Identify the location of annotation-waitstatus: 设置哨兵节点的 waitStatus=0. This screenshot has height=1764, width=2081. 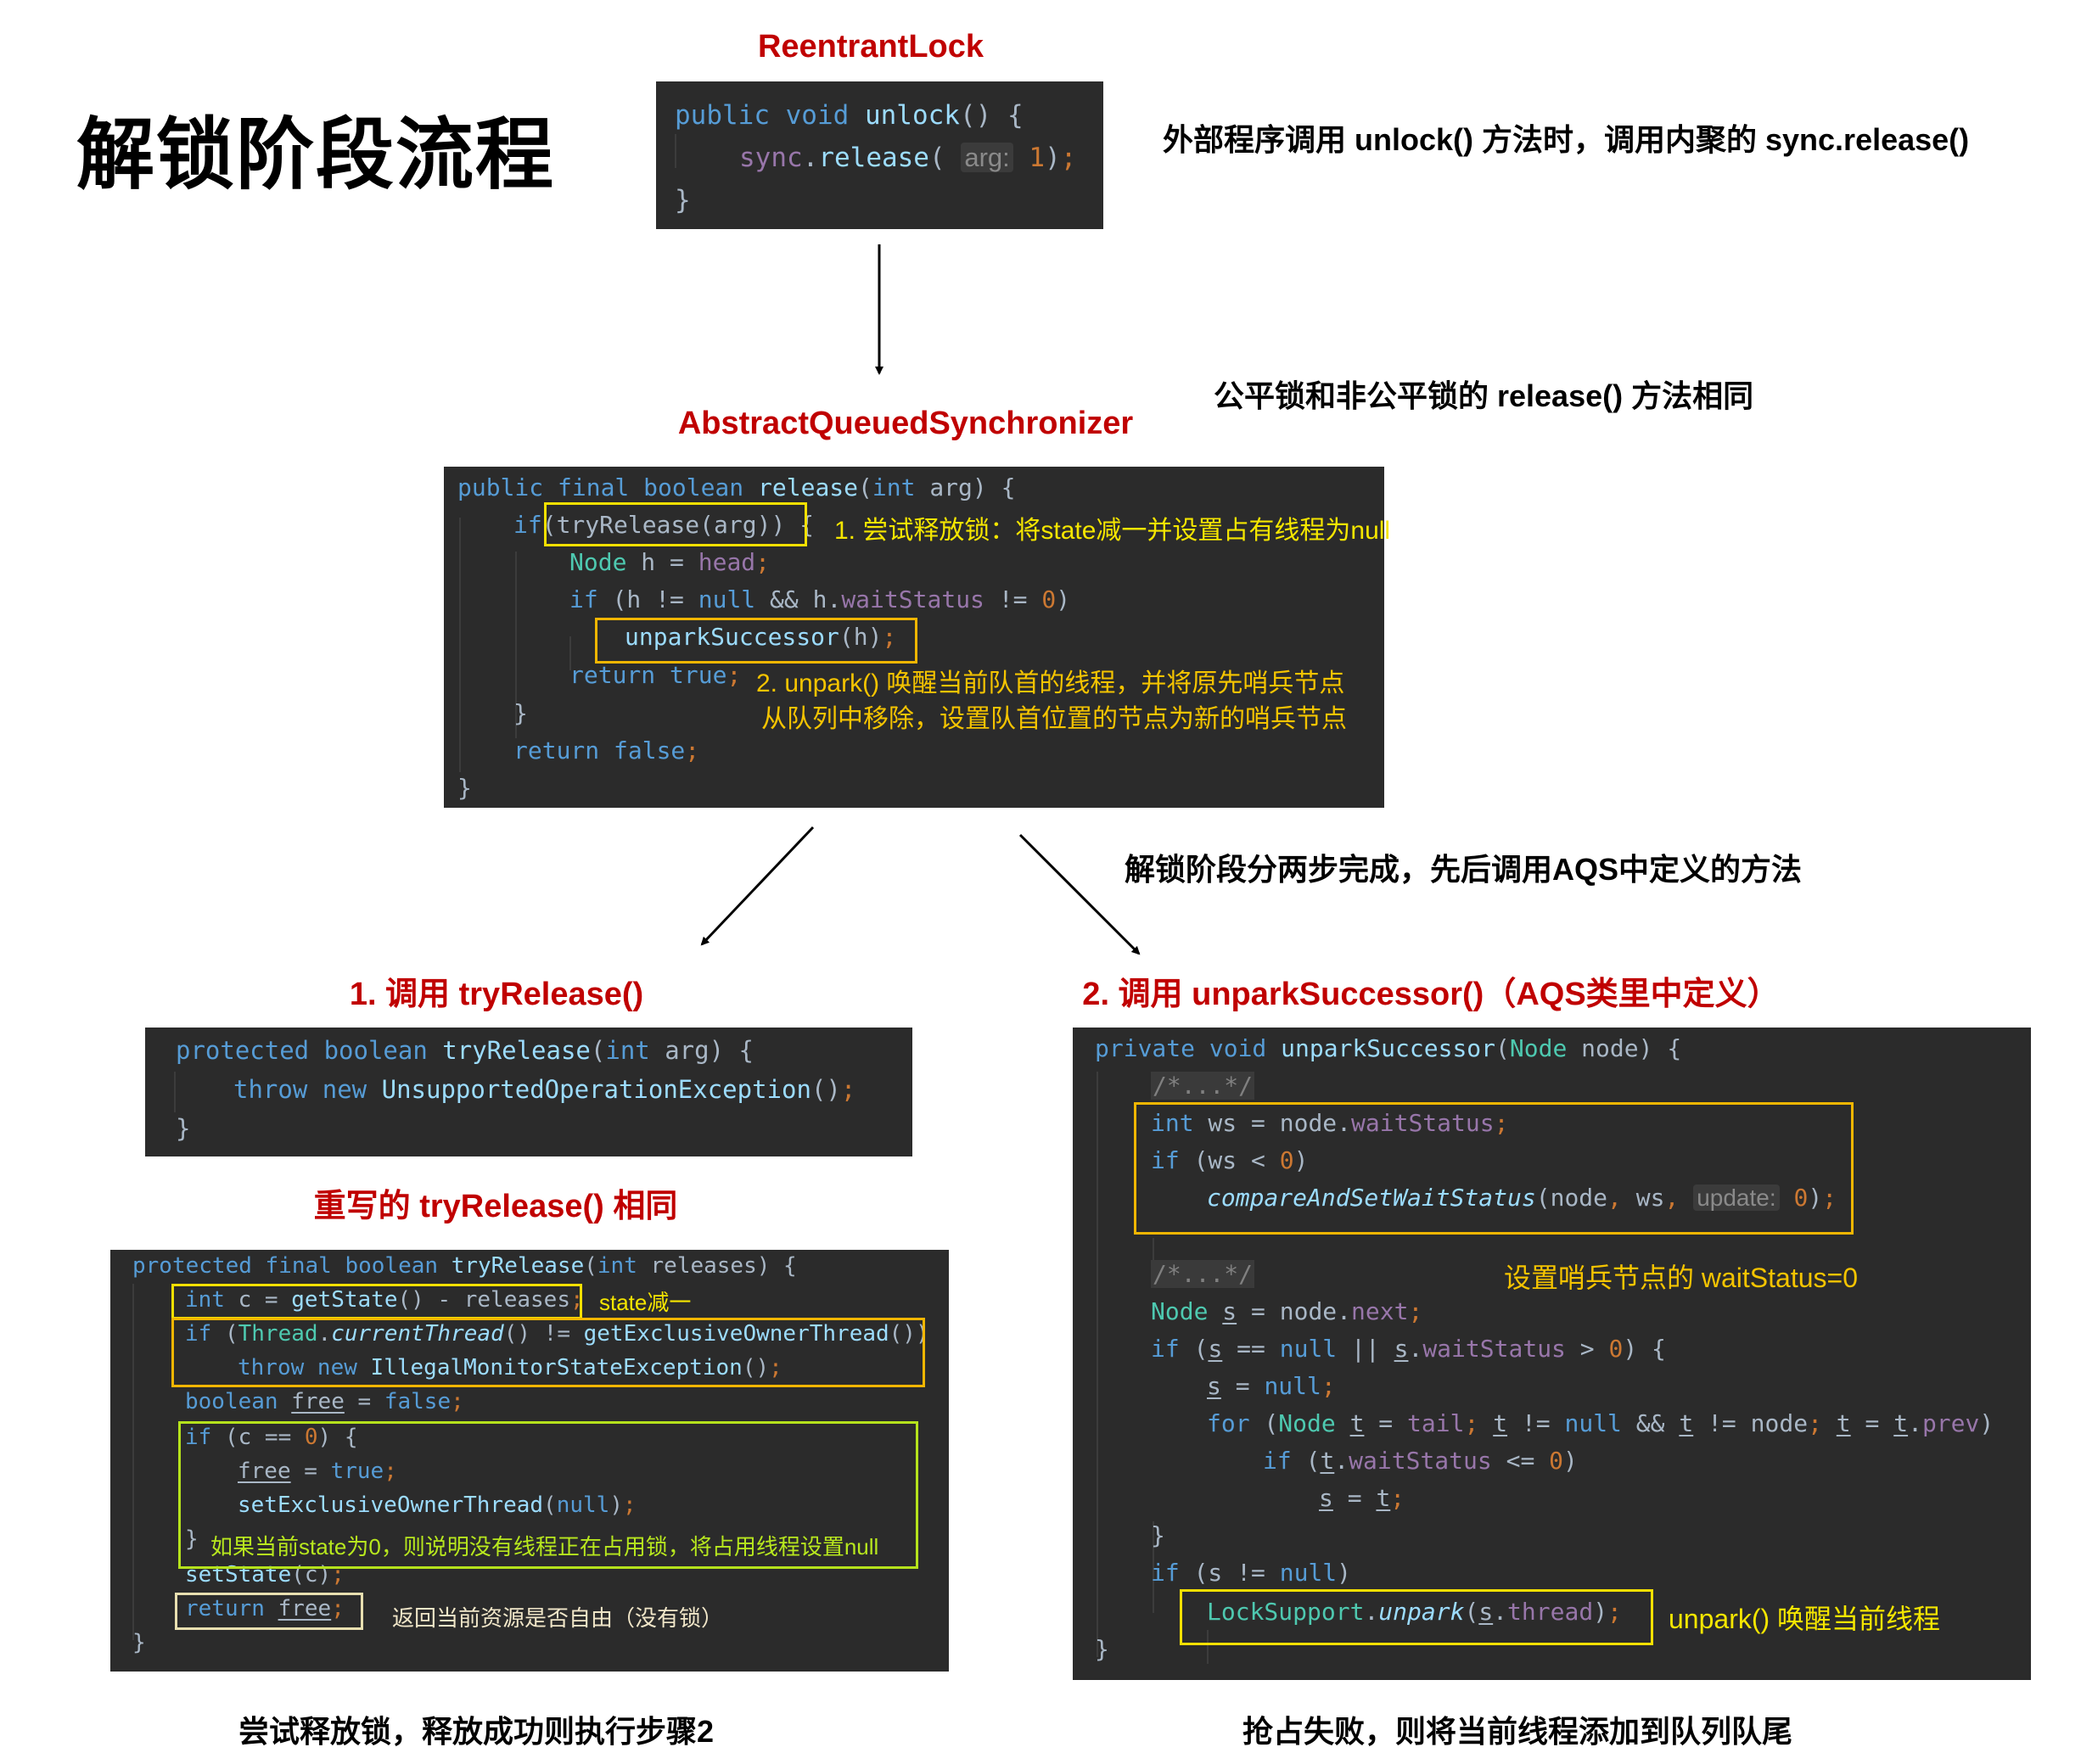
(1681, 1278).